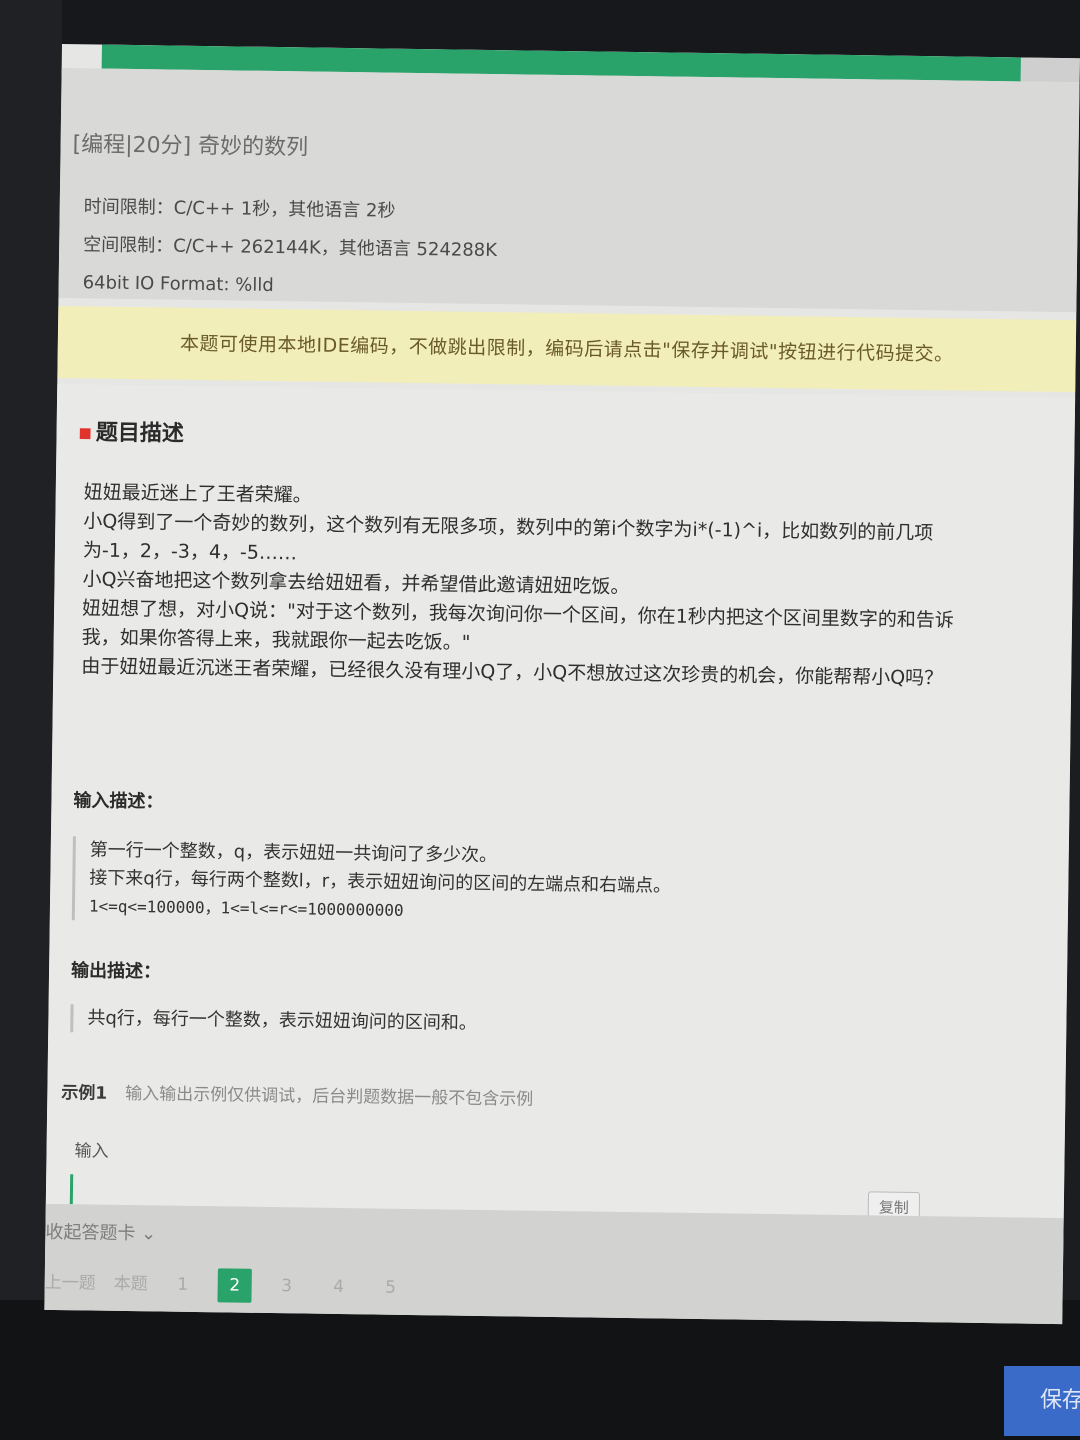 The image size is (1080, 1440). I want to click on current-question-button: 本题, so click(130, 1284).